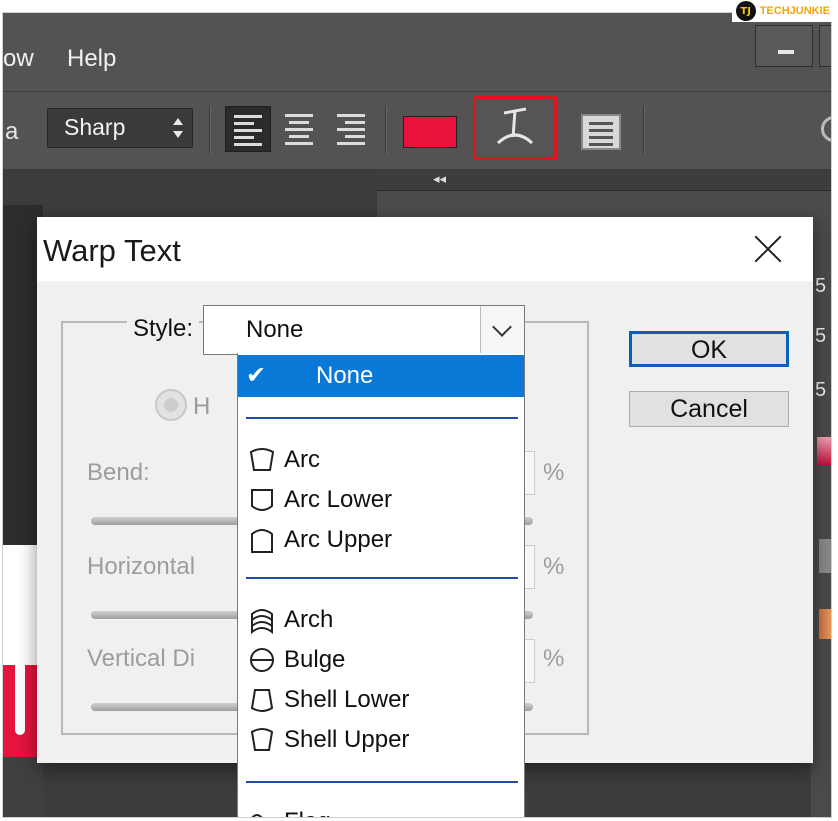 This screenshot has height=821, width=838. What do you see at coordinates (604, 205) in the screenshot?
I see `panel-tabs-row` at bounding box center [604, 205].